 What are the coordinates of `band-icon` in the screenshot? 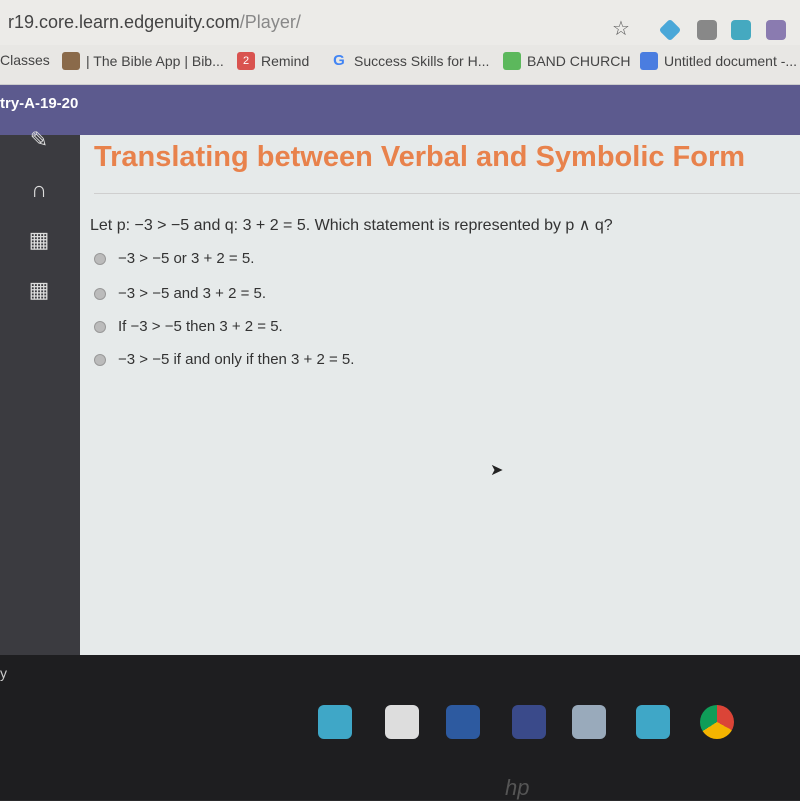 It's located at (512, 61).